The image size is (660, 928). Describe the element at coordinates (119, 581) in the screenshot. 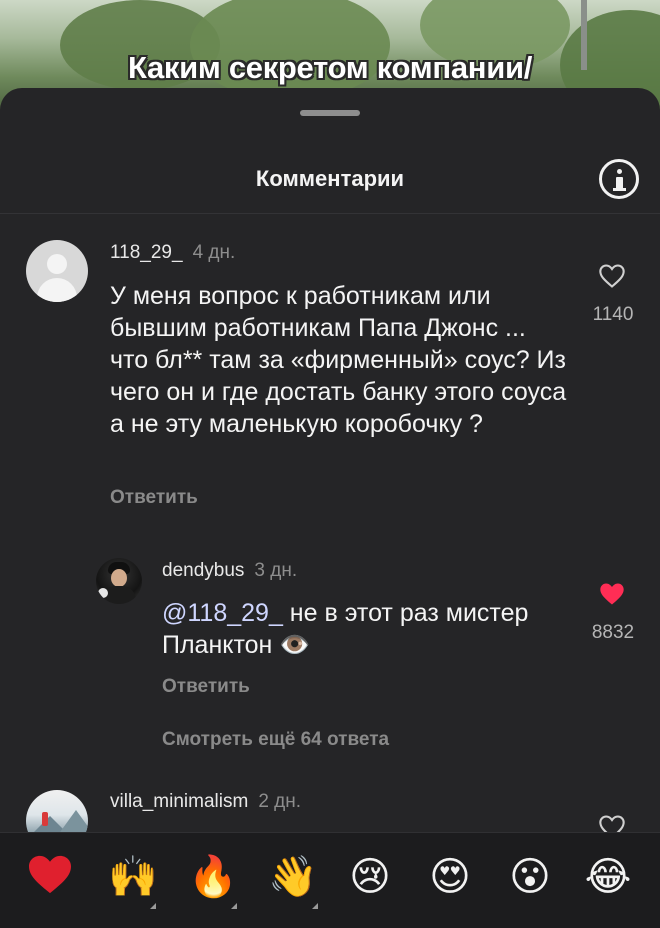

I see `reply-avatar` at that location.